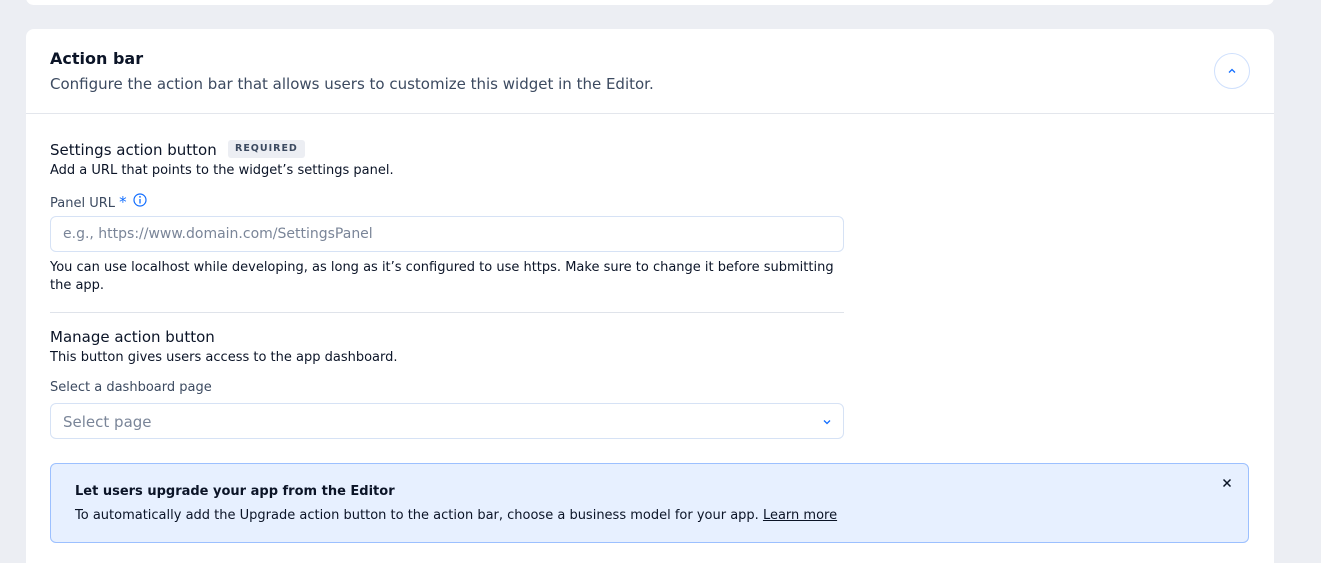 This screenshot has height=563, width=1321. What do you see at coordinates (133, 150) in the screenshot?
I see `settings-button-title: Settings action button` at bounding box center [133, 150].